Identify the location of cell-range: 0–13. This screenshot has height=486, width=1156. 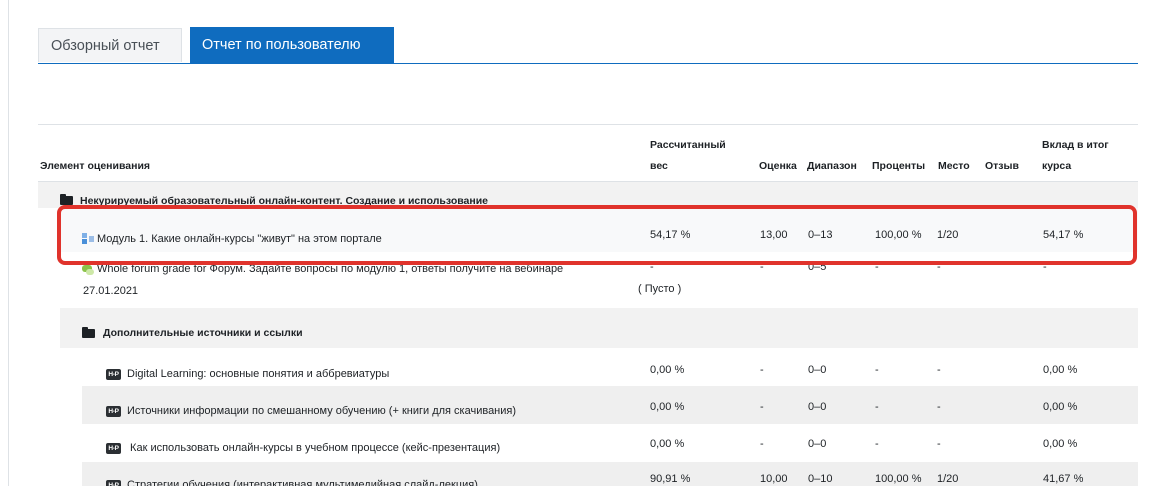
(820, 235).